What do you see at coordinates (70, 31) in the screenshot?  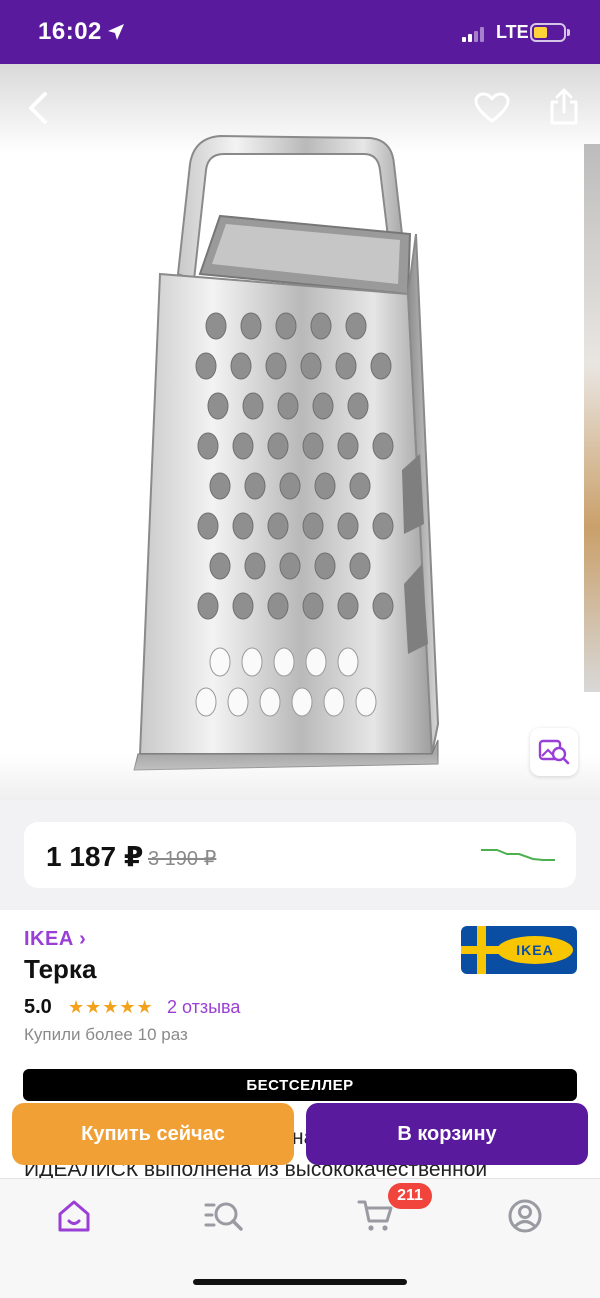 I see `status-time: 16:02` at bounding box center [70, 31].